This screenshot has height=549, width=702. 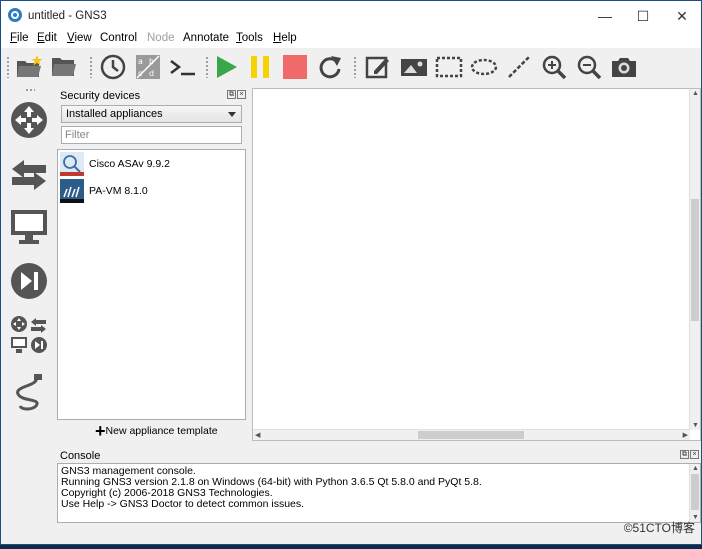 What do you see at coordinates (129, 164) in the screenshot?
I see `list-item-label: Cisco ASAv 9.9.2` at bounding box center [129, 164].